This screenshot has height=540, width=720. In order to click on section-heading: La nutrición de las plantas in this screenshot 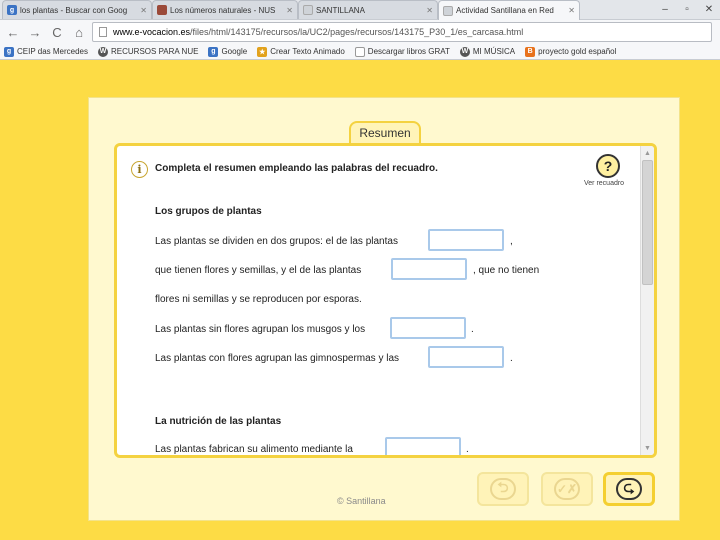, I will do `click(218, 421)`.